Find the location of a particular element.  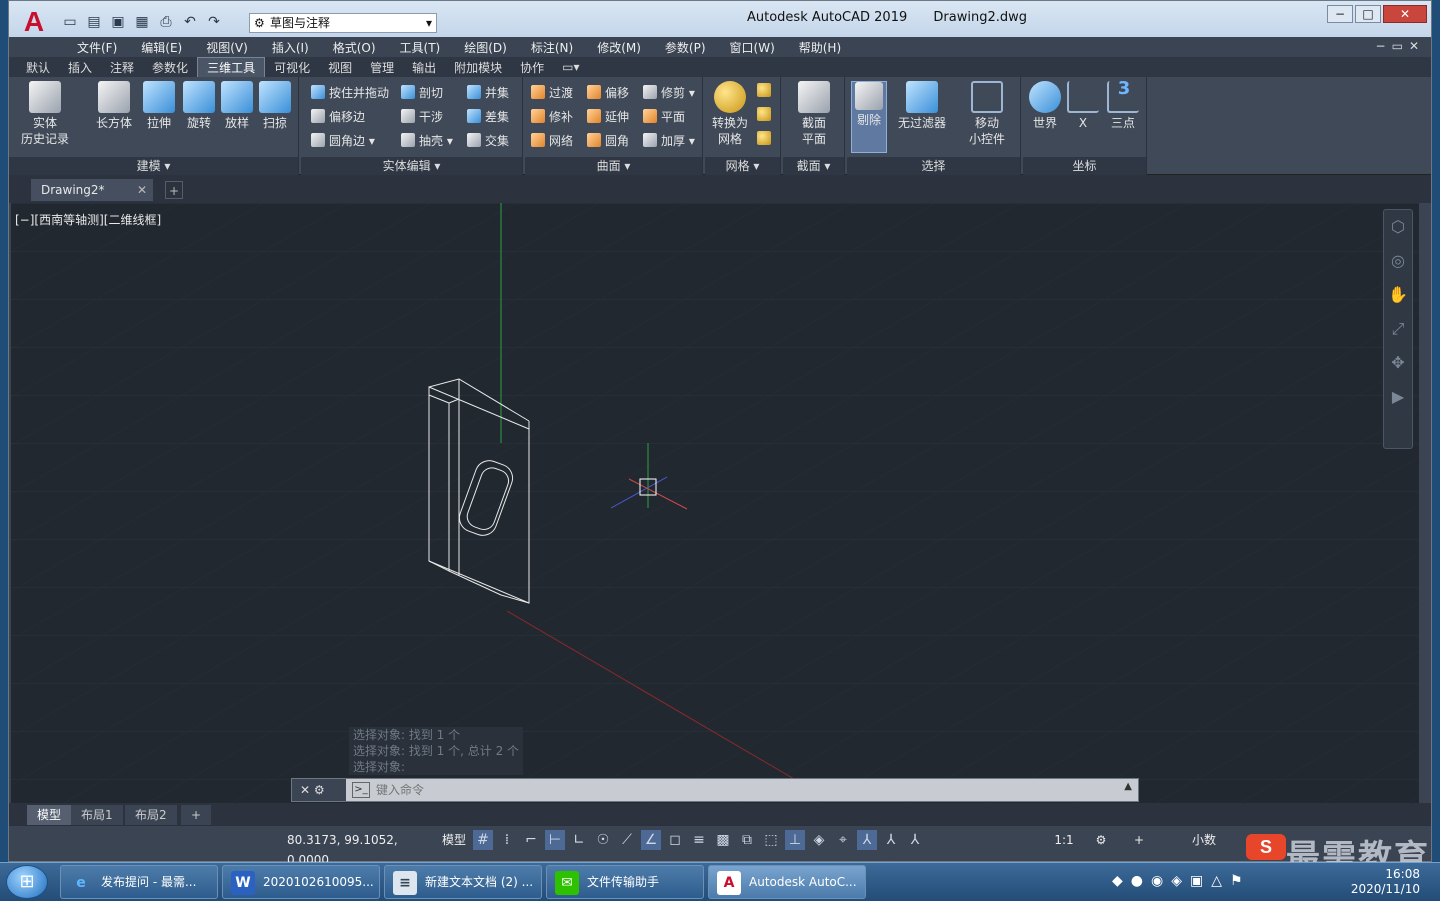

planar-button: 平面 is located at coordinates (664, 117).